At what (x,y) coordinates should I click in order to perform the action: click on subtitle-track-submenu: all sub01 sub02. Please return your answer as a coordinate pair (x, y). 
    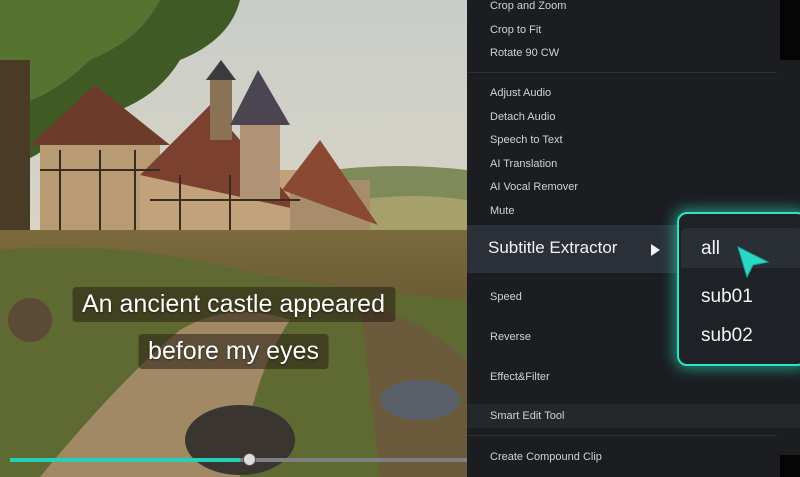
    Looking at the image, I should click on (738, 289).